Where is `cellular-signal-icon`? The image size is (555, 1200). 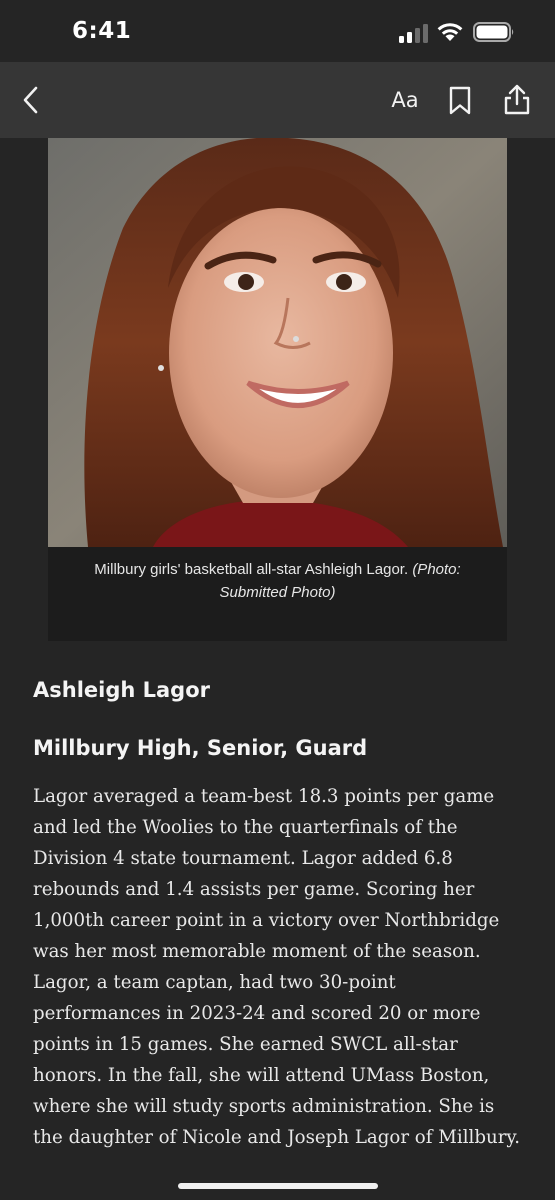
cellular-signal-icon is located at coordinates (413, 33).